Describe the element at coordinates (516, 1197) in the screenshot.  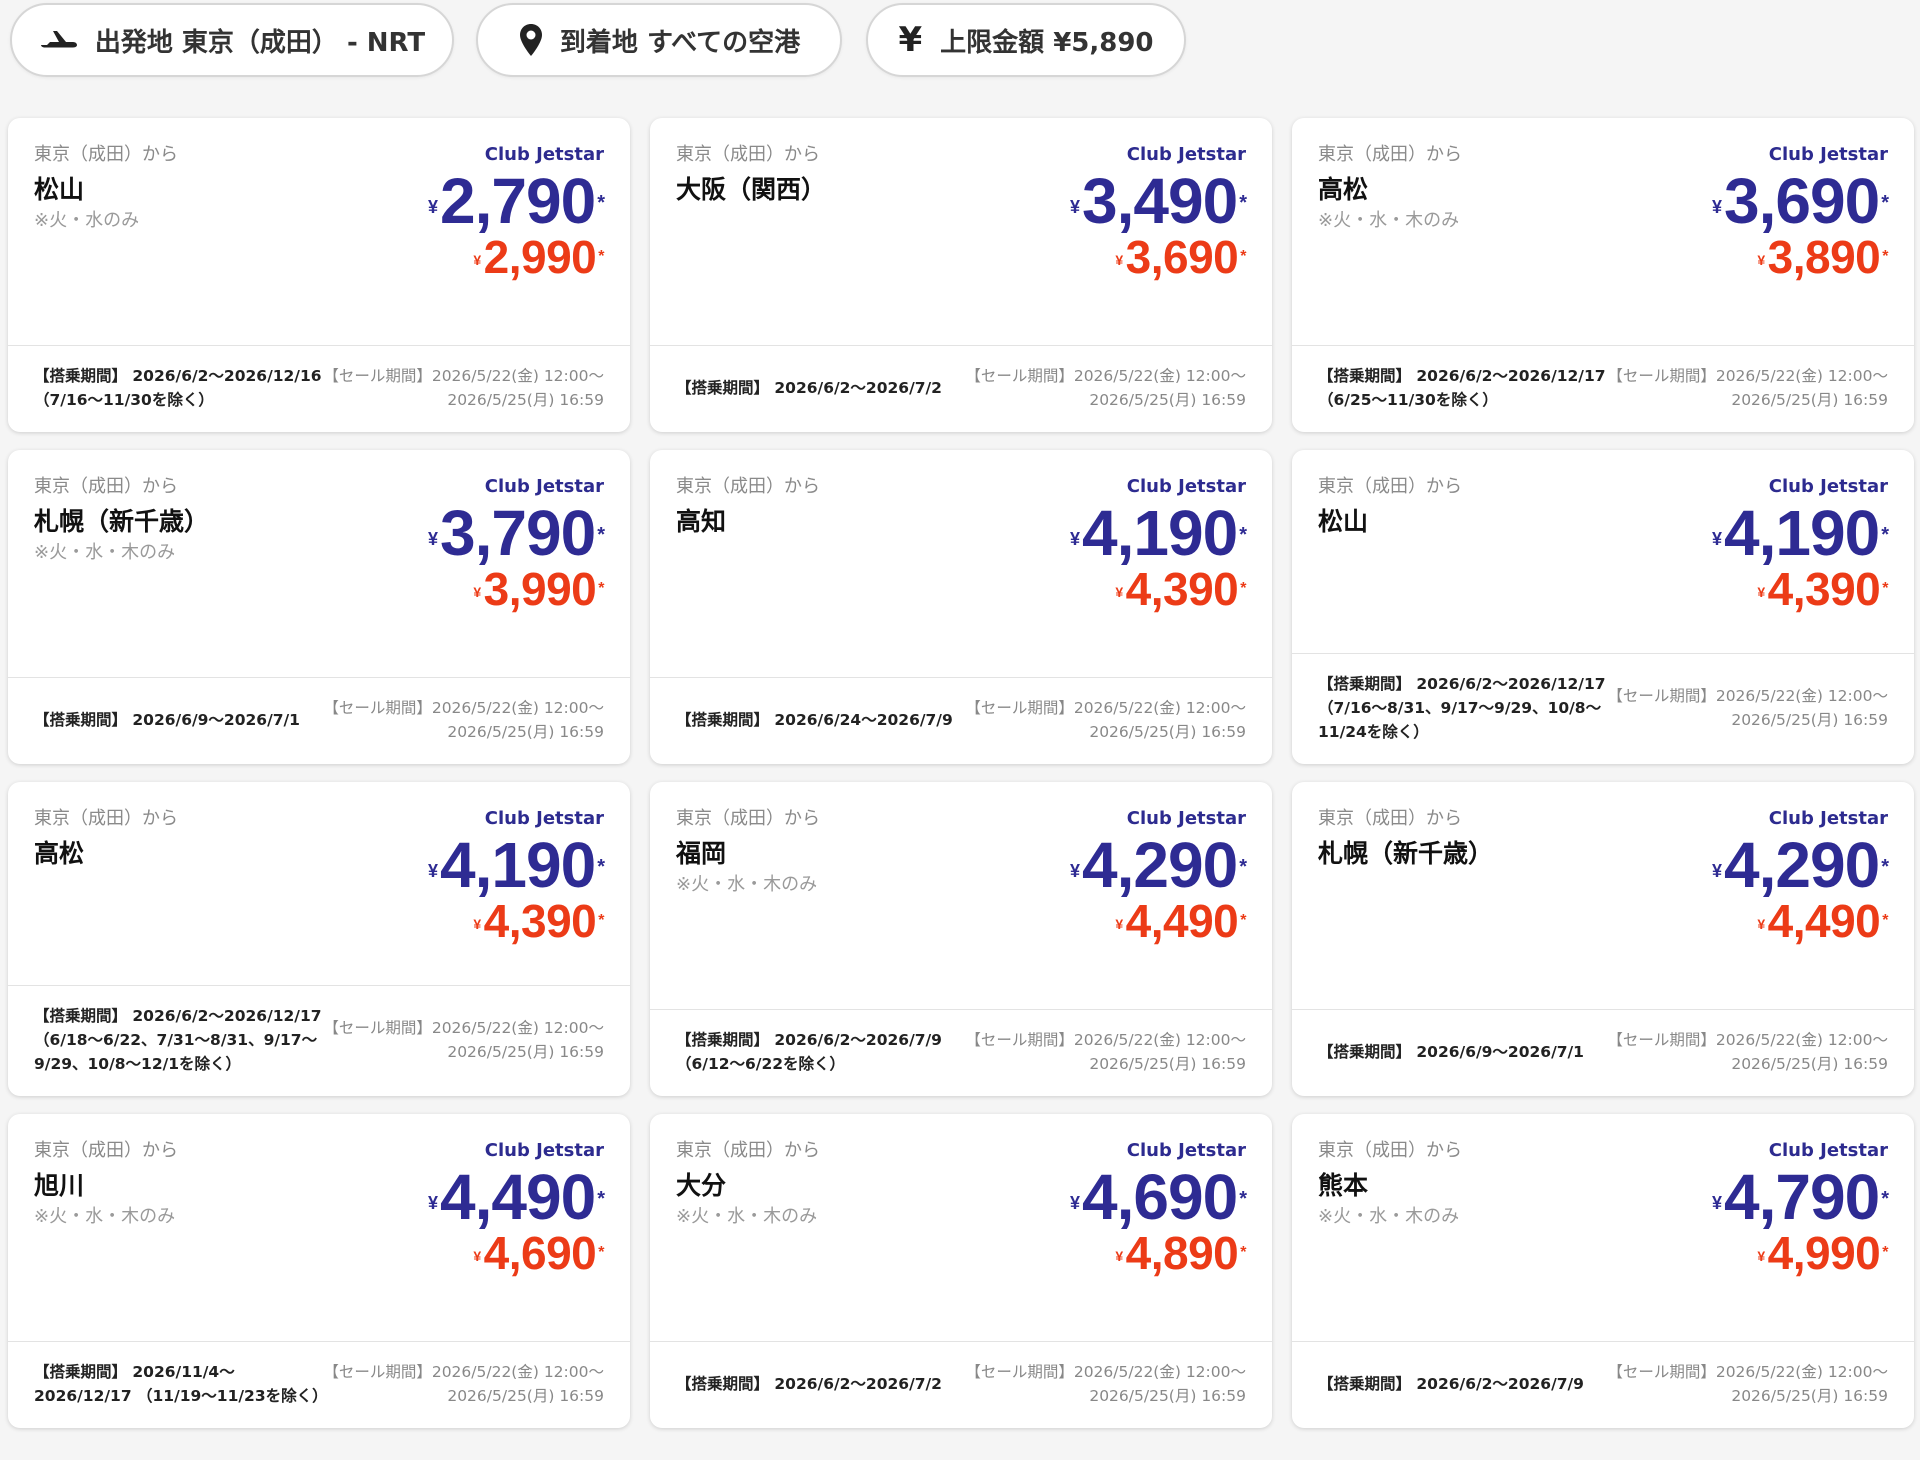
I see `club-price: ¥4,490 *` at that location.